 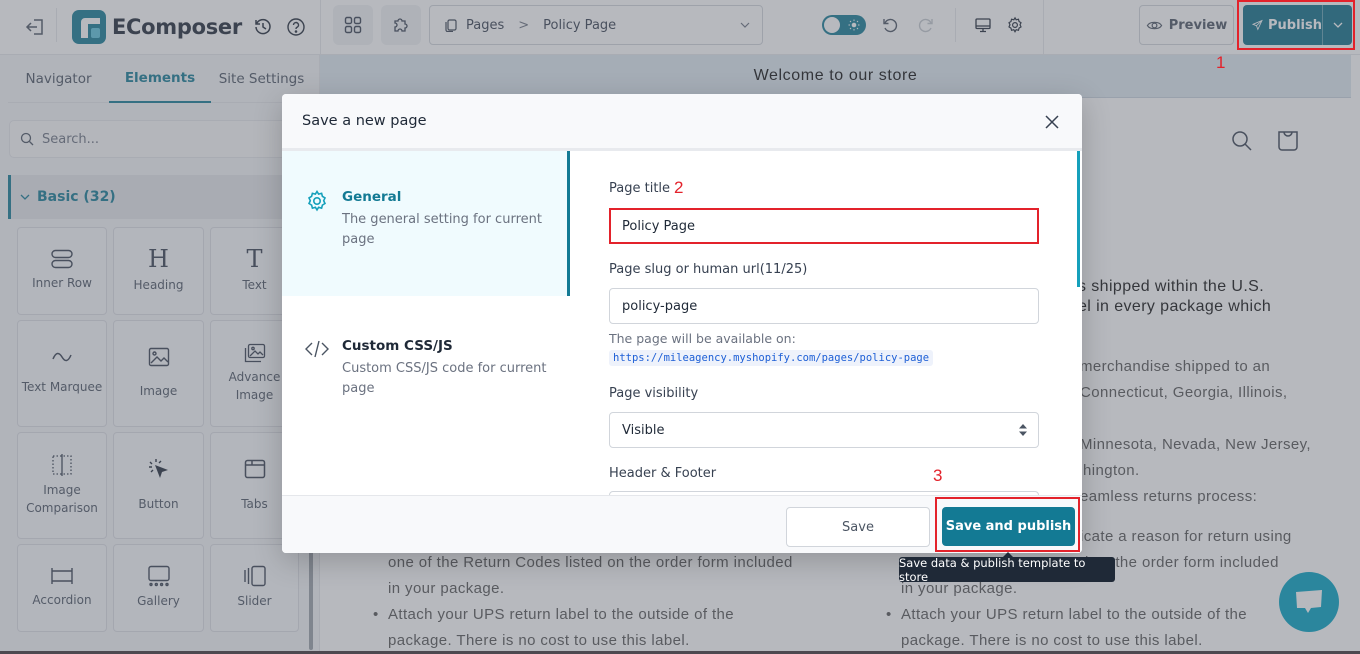 I want to click on highlight-save-and-publish, so click(x=1007, y=524).